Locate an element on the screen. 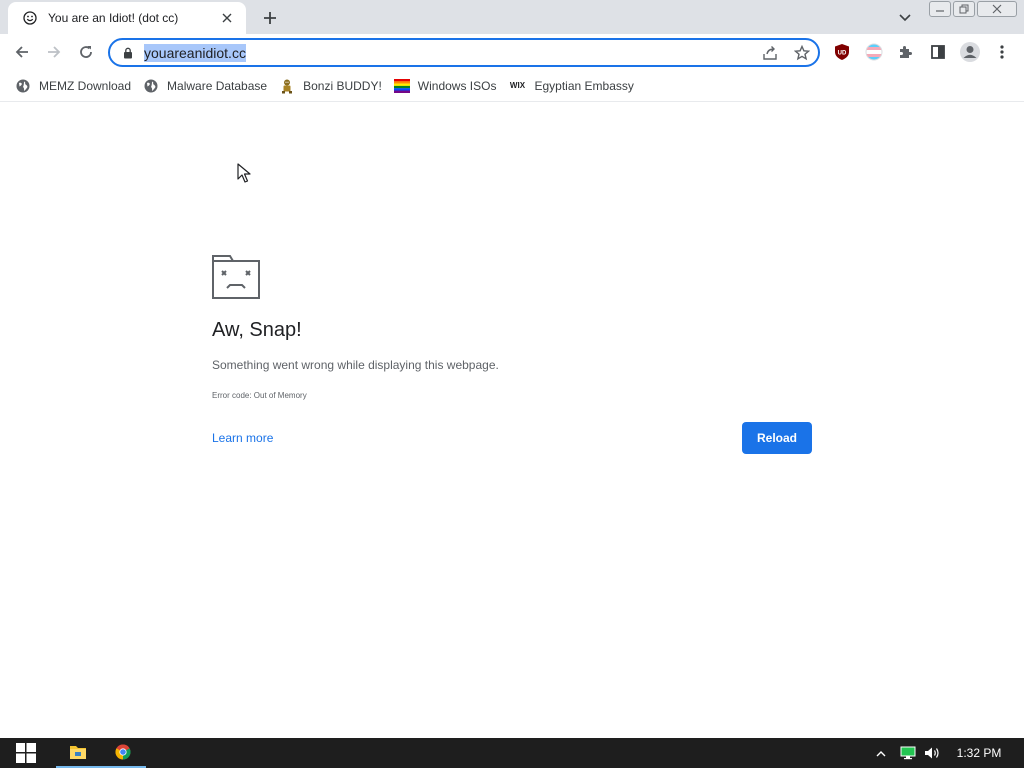 This screenshot has height=768, width=1024. mouse-cursor-icon is located at coordinates (244, 173).